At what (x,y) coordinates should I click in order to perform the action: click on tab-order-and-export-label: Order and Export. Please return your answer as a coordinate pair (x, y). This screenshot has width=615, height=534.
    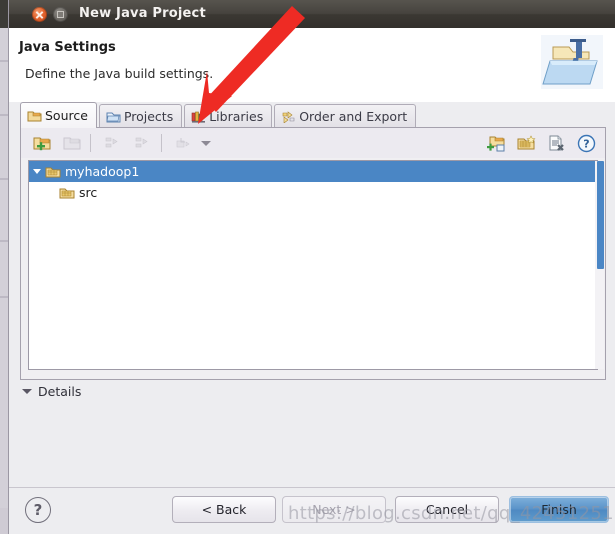
    Looking at the image, I should click on (353, 116).